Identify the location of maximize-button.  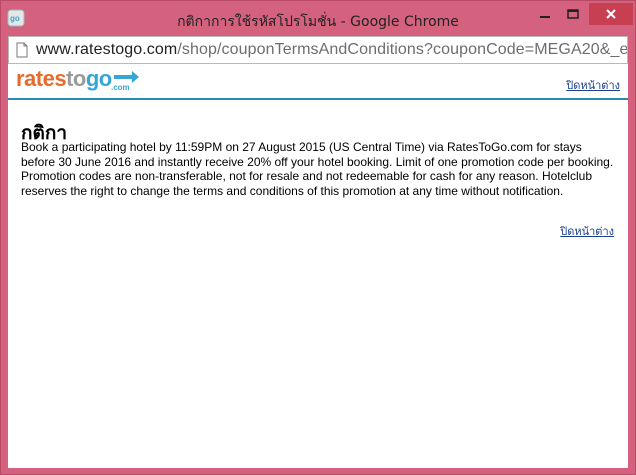
(573, 14).